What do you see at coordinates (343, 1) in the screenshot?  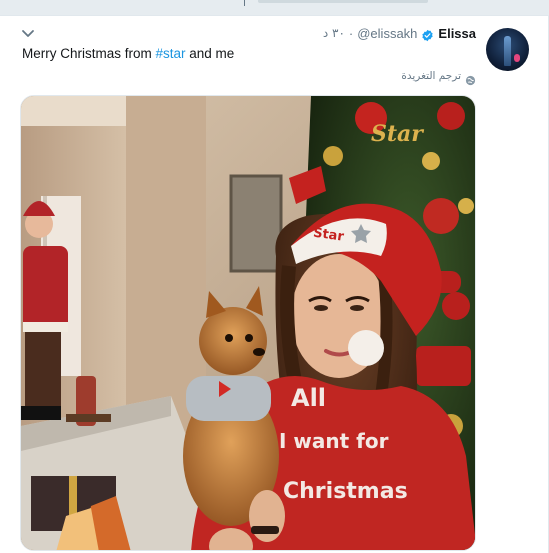 I see `top-scroll-strip` at bounding box center [343, 1].